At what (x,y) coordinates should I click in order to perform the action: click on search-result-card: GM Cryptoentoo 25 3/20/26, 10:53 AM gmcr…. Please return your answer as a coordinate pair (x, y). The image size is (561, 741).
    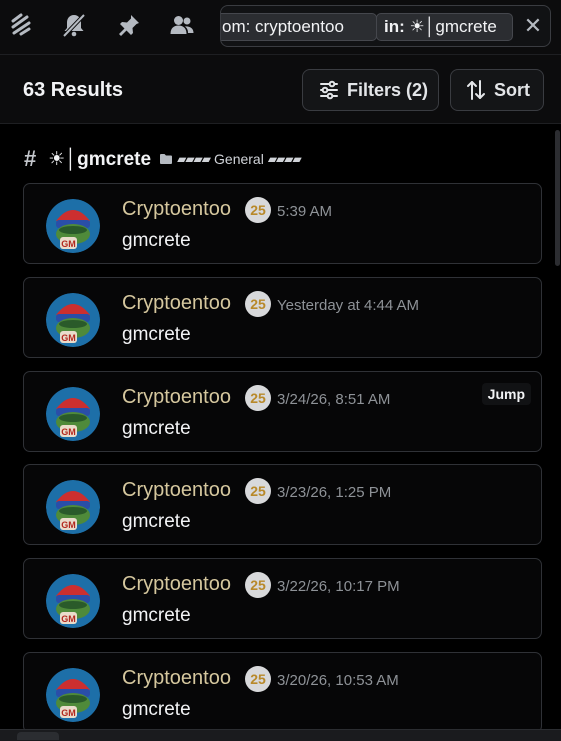
    Looking at the image, I should click on (282, 692).